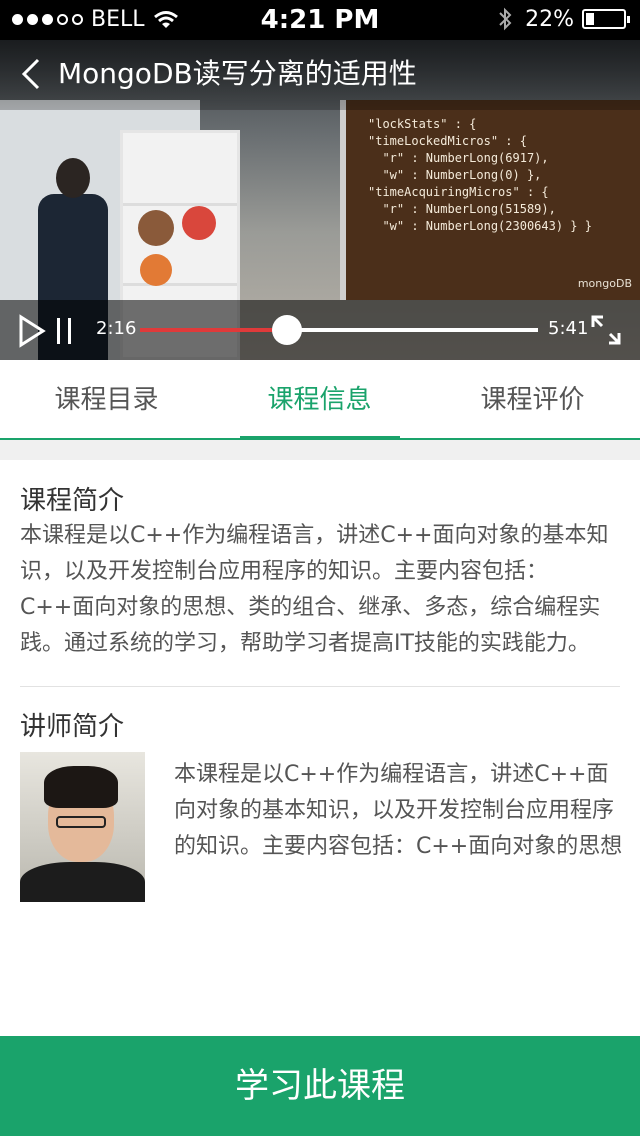 The width and height of the screenshot is (640, 1136). I want to click on back-arrow-icon, so click(35, 74).